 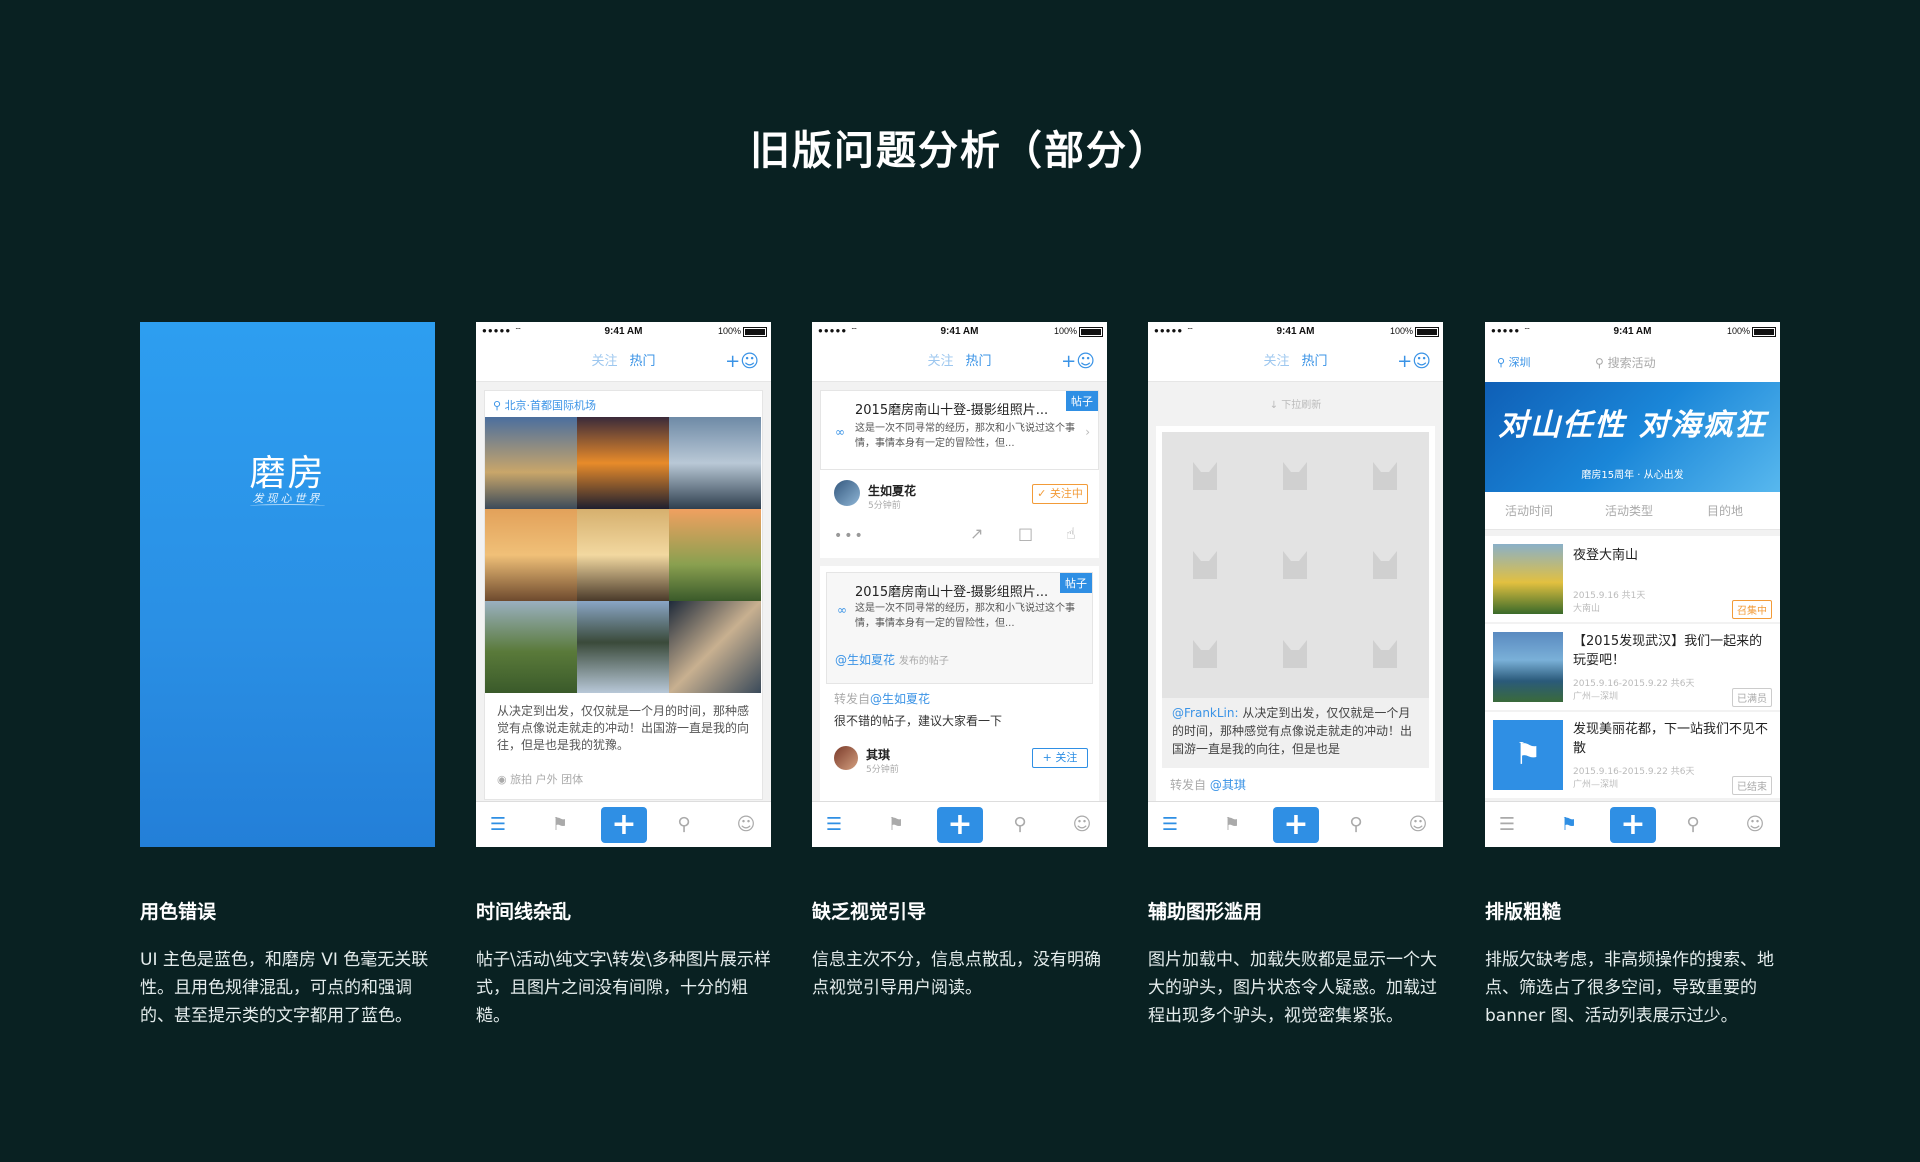 I want to click on column-title: 排版粗糙, so click(x=1523, y=912).